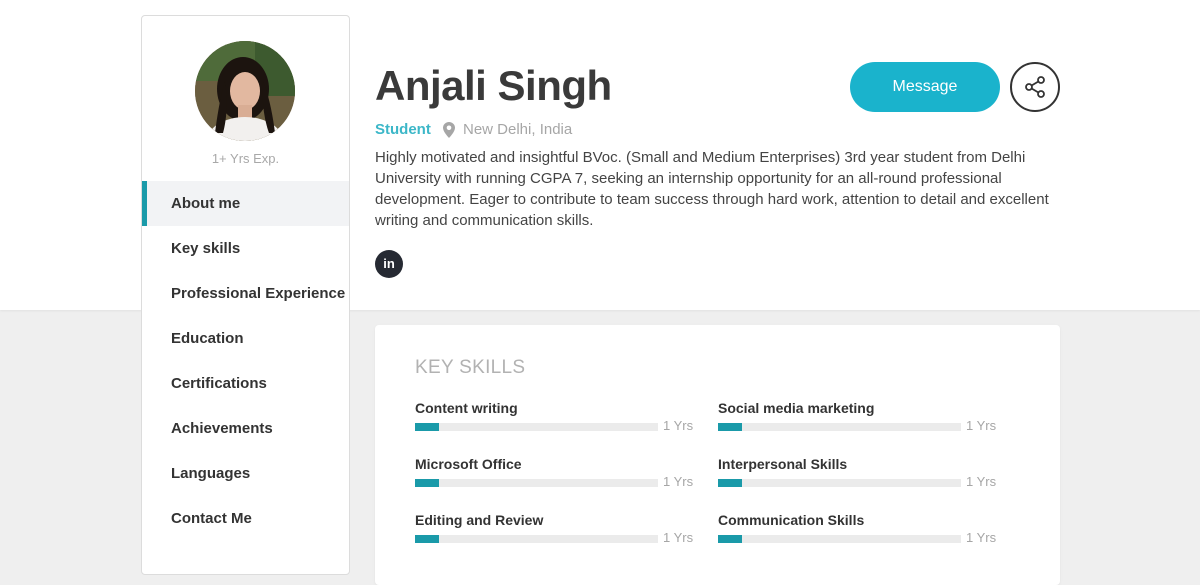 This screenshot has width=1200, height=585. Describe the element at coordinates (783, 464) in the screenshot. I see `skill-name: Interpersonal Skills` at that location.